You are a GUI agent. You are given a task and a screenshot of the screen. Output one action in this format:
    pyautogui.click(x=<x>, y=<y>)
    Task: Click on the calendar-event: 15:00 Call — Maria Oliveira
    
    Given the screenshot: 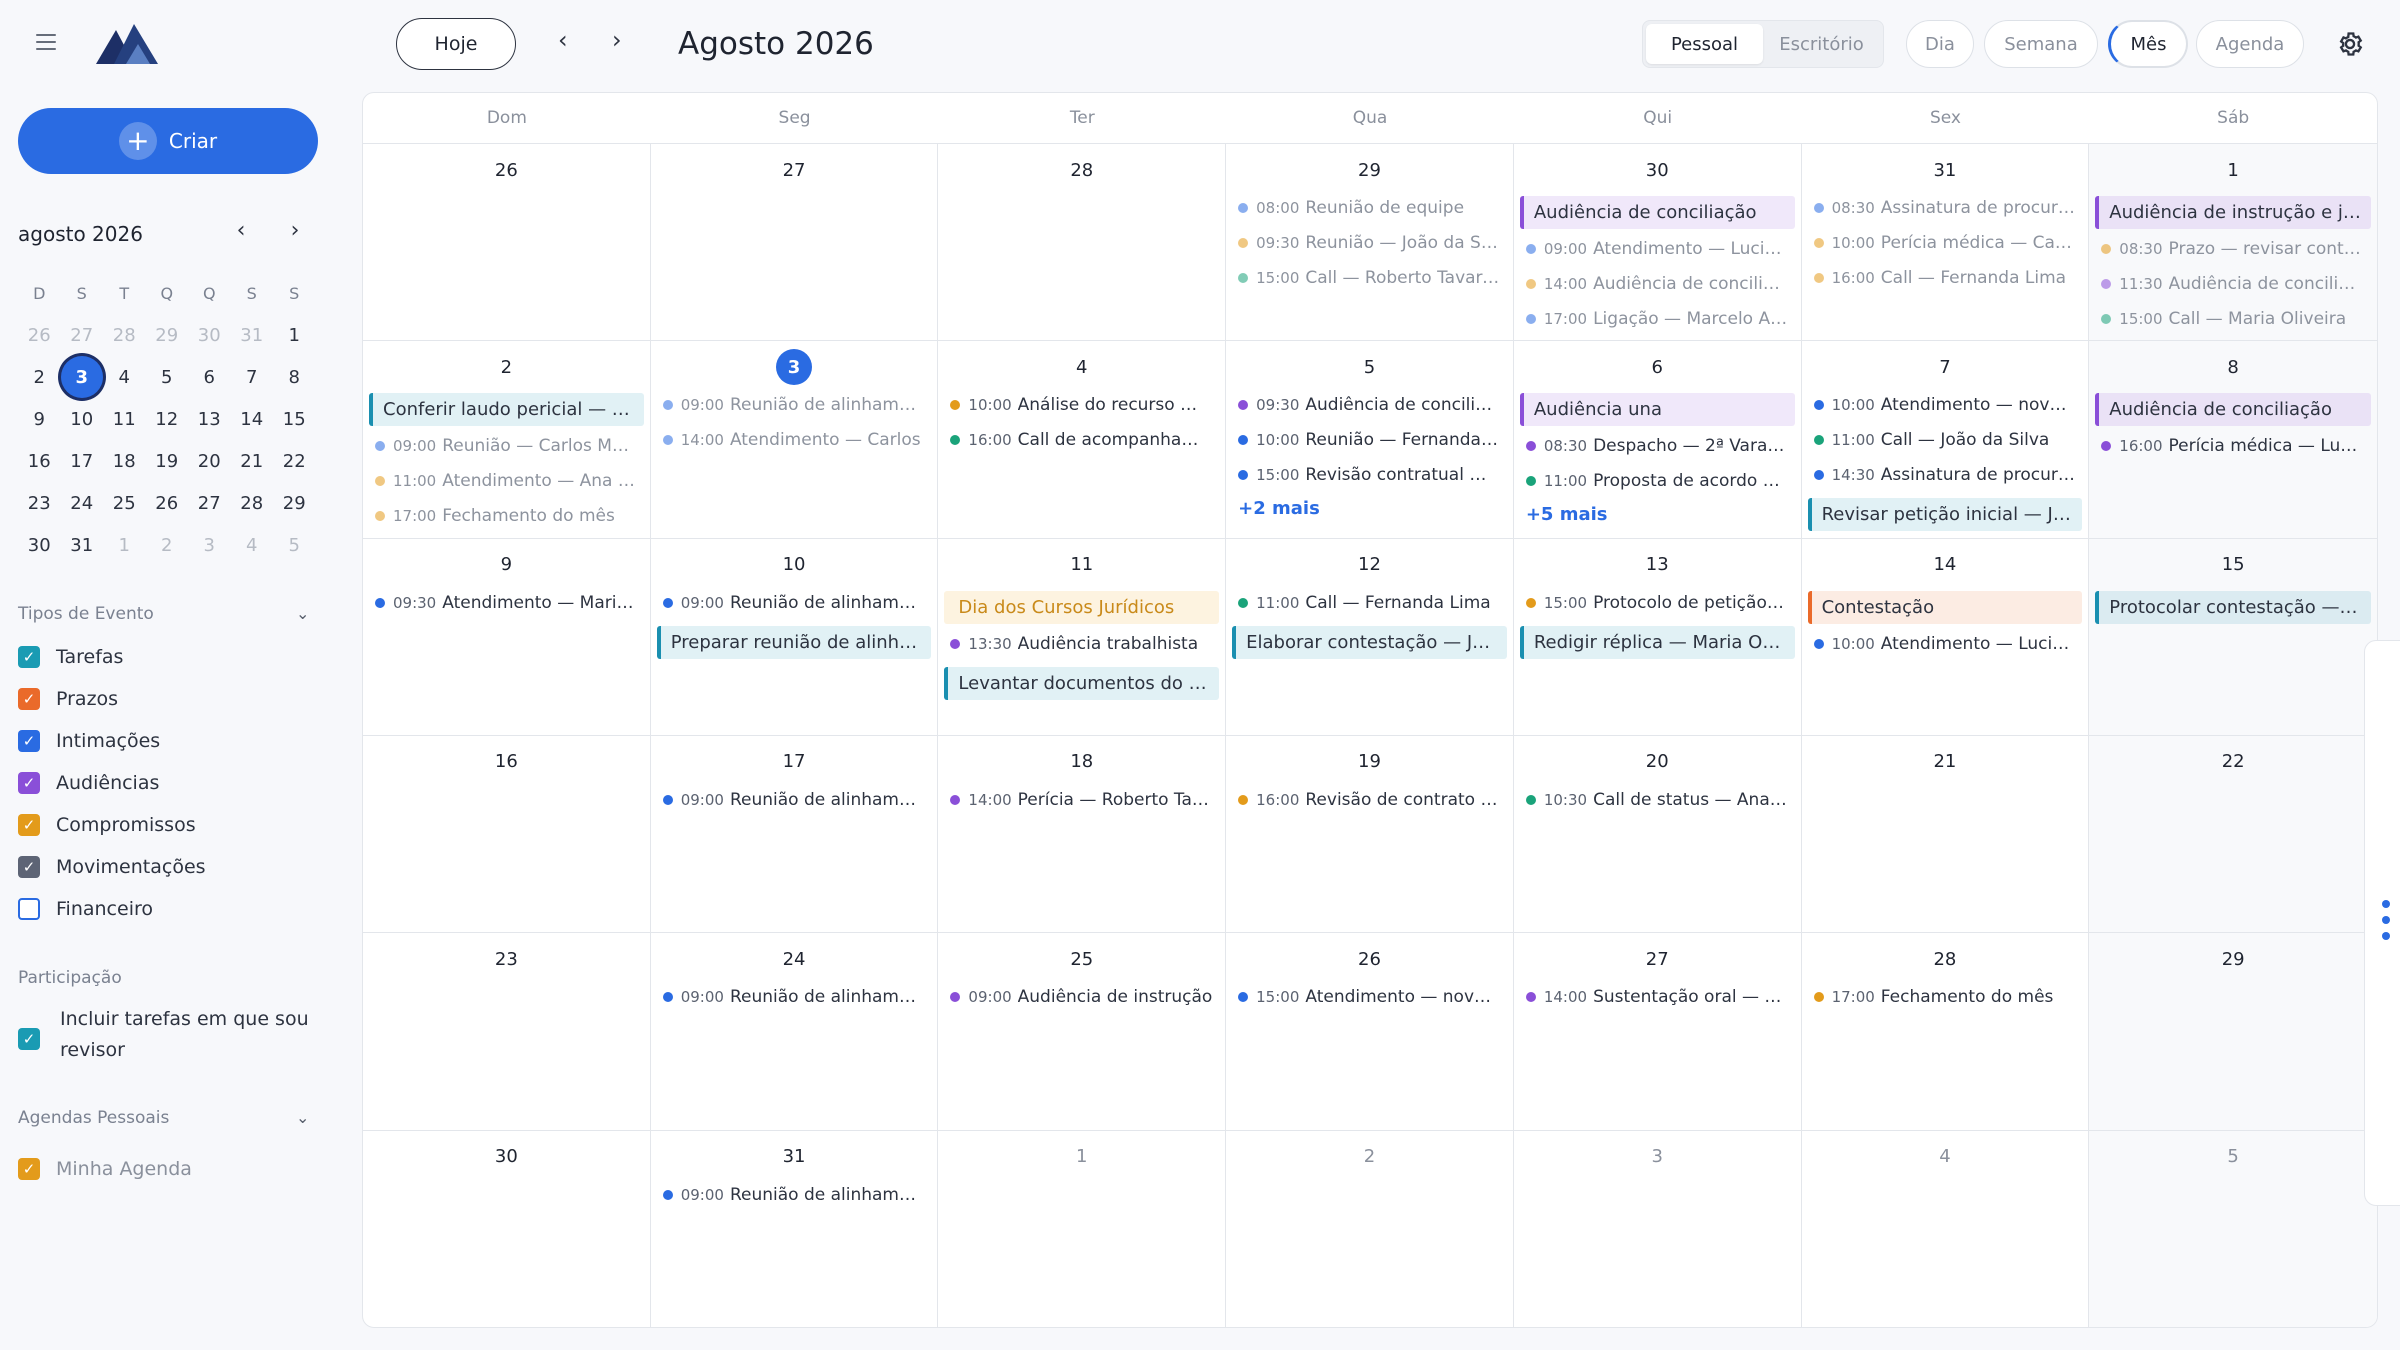 What is the action you would take?
    pyautogui.click(x=2233, y=319)
    